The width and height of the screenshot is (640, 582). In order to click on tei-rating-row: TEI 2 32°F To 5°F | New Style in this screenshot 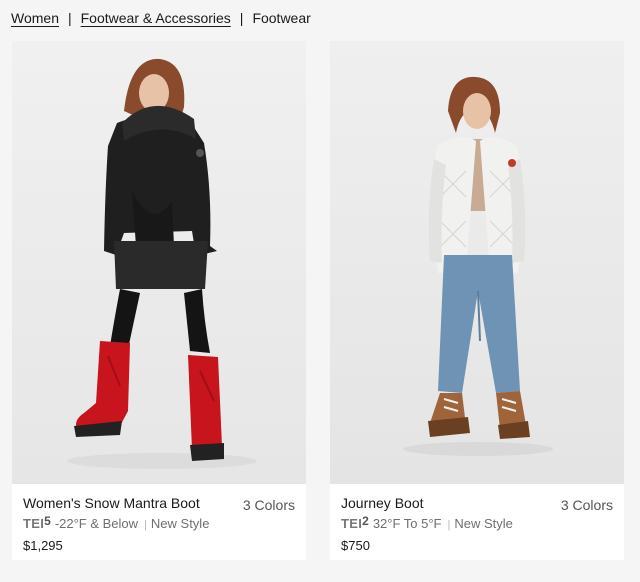, I will do `click(427, 522)`.